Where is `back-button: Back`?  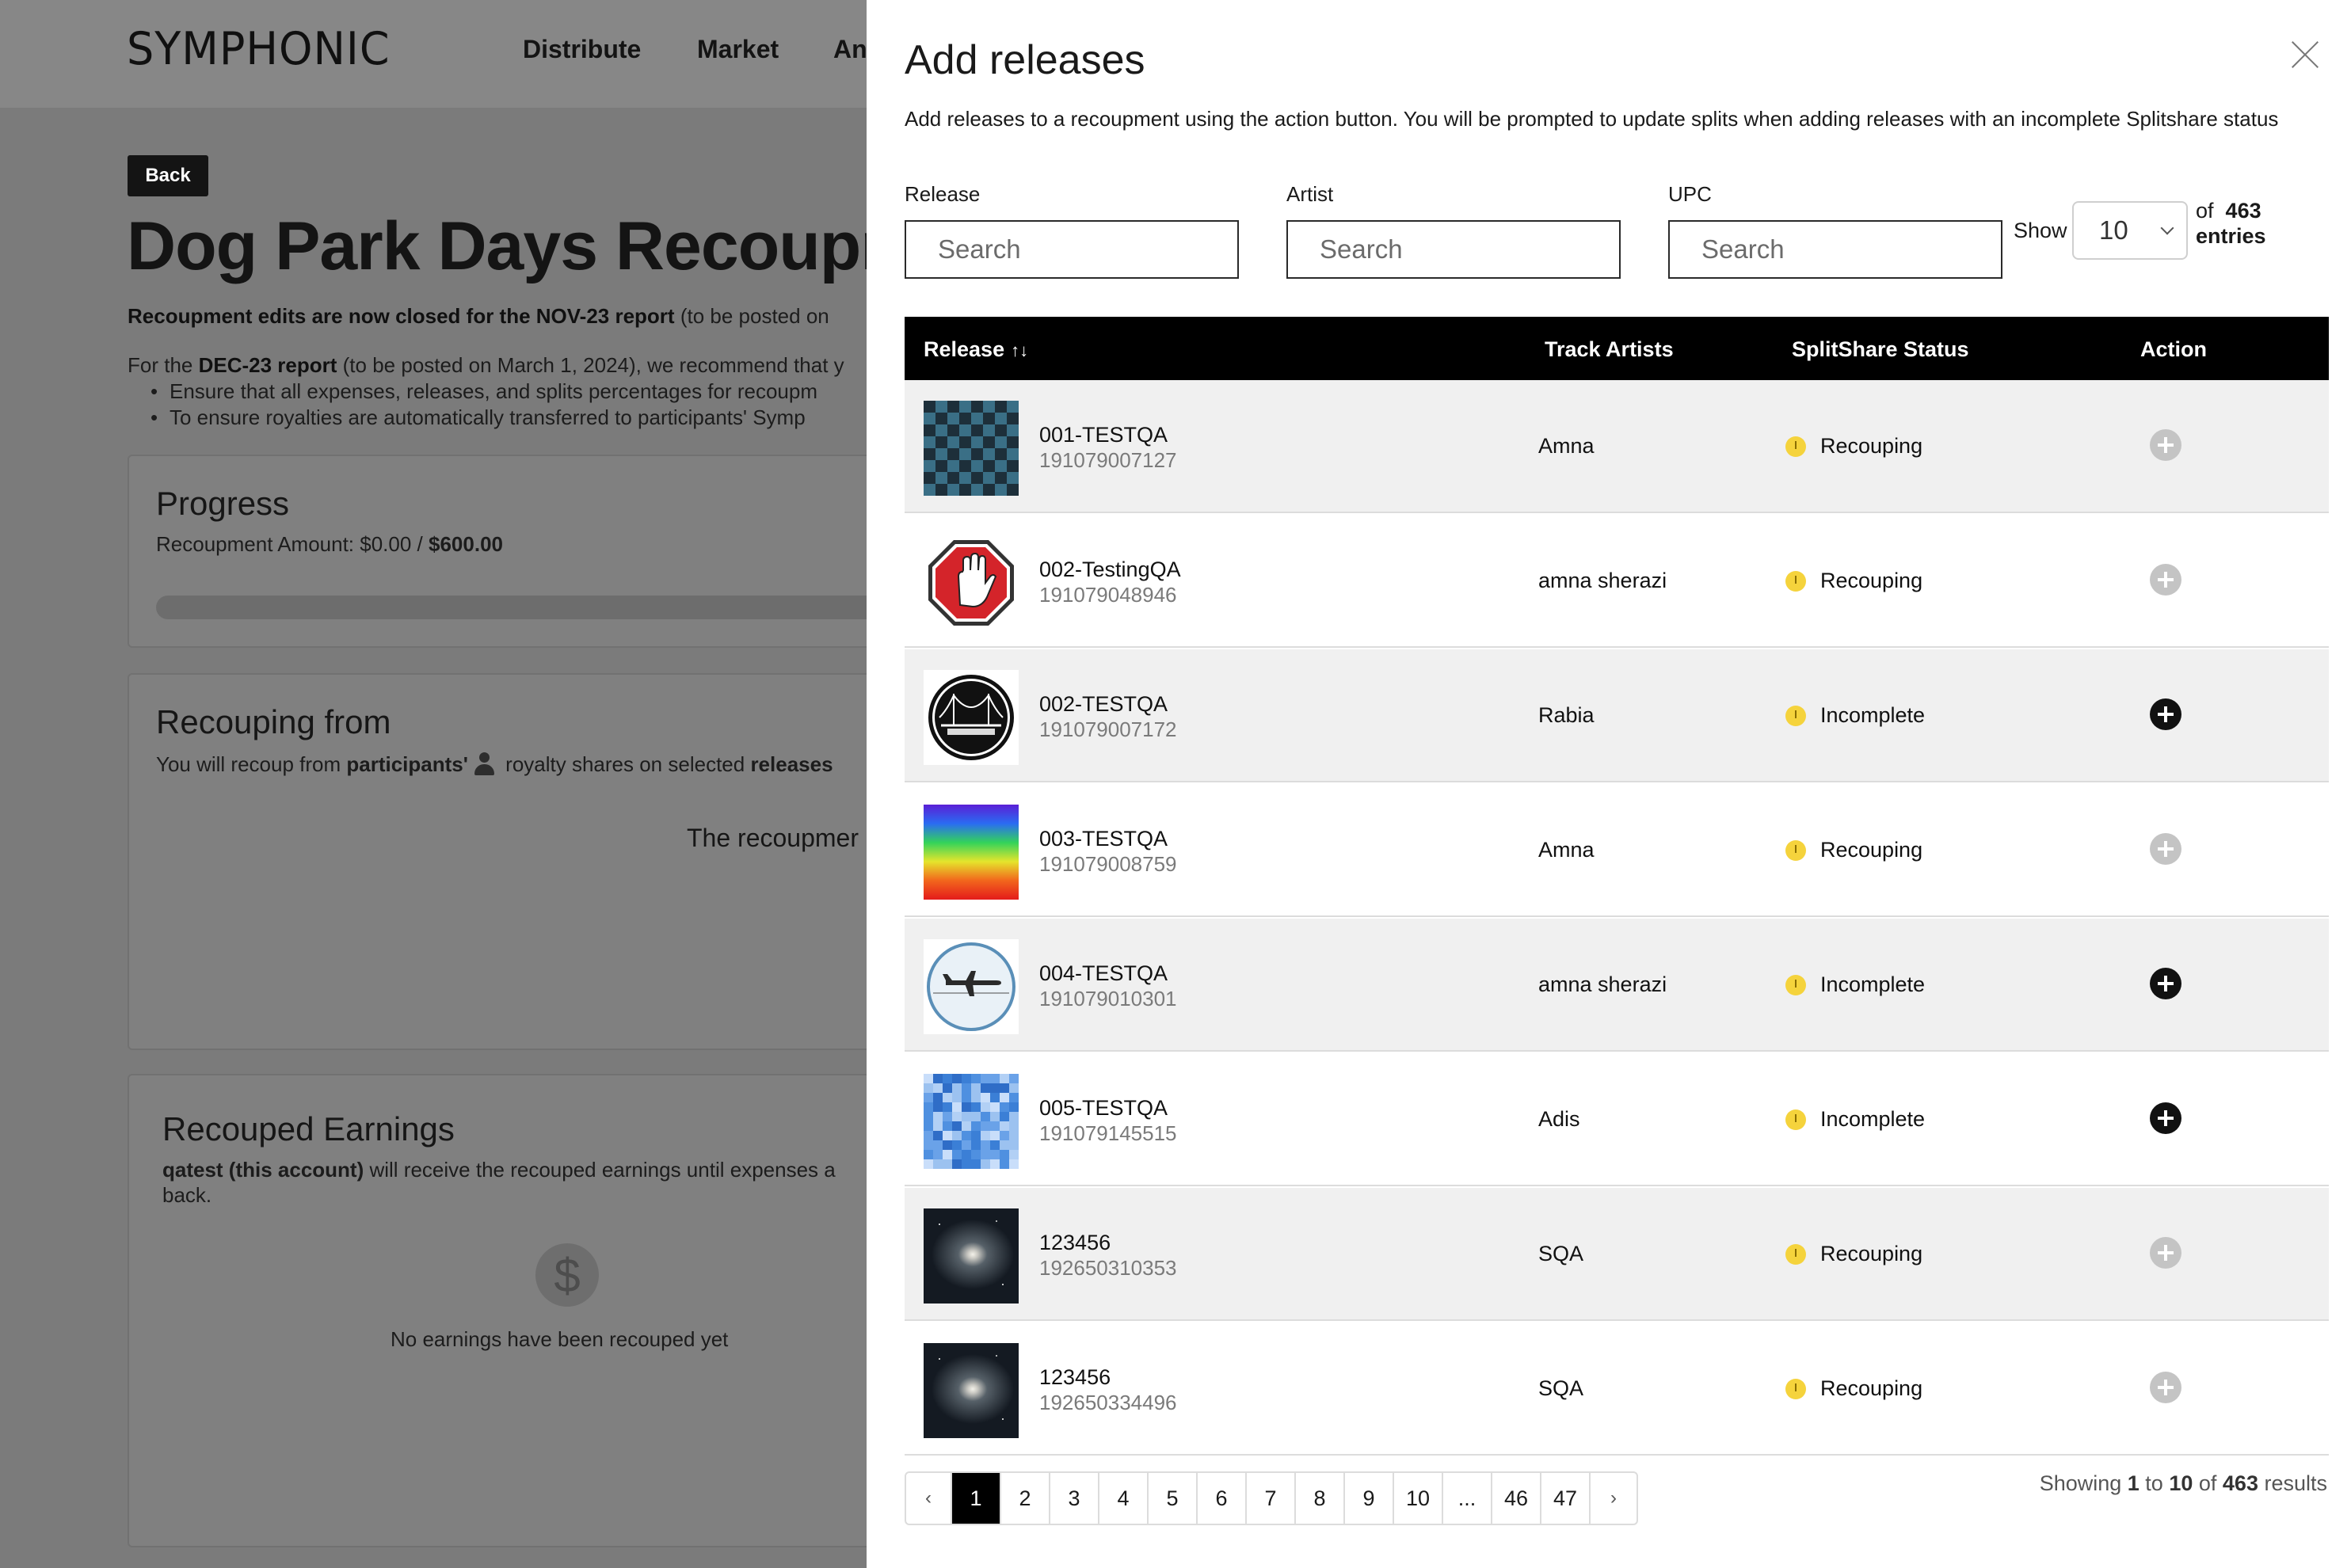
back-button: Back is located at coordinates (168, 175).